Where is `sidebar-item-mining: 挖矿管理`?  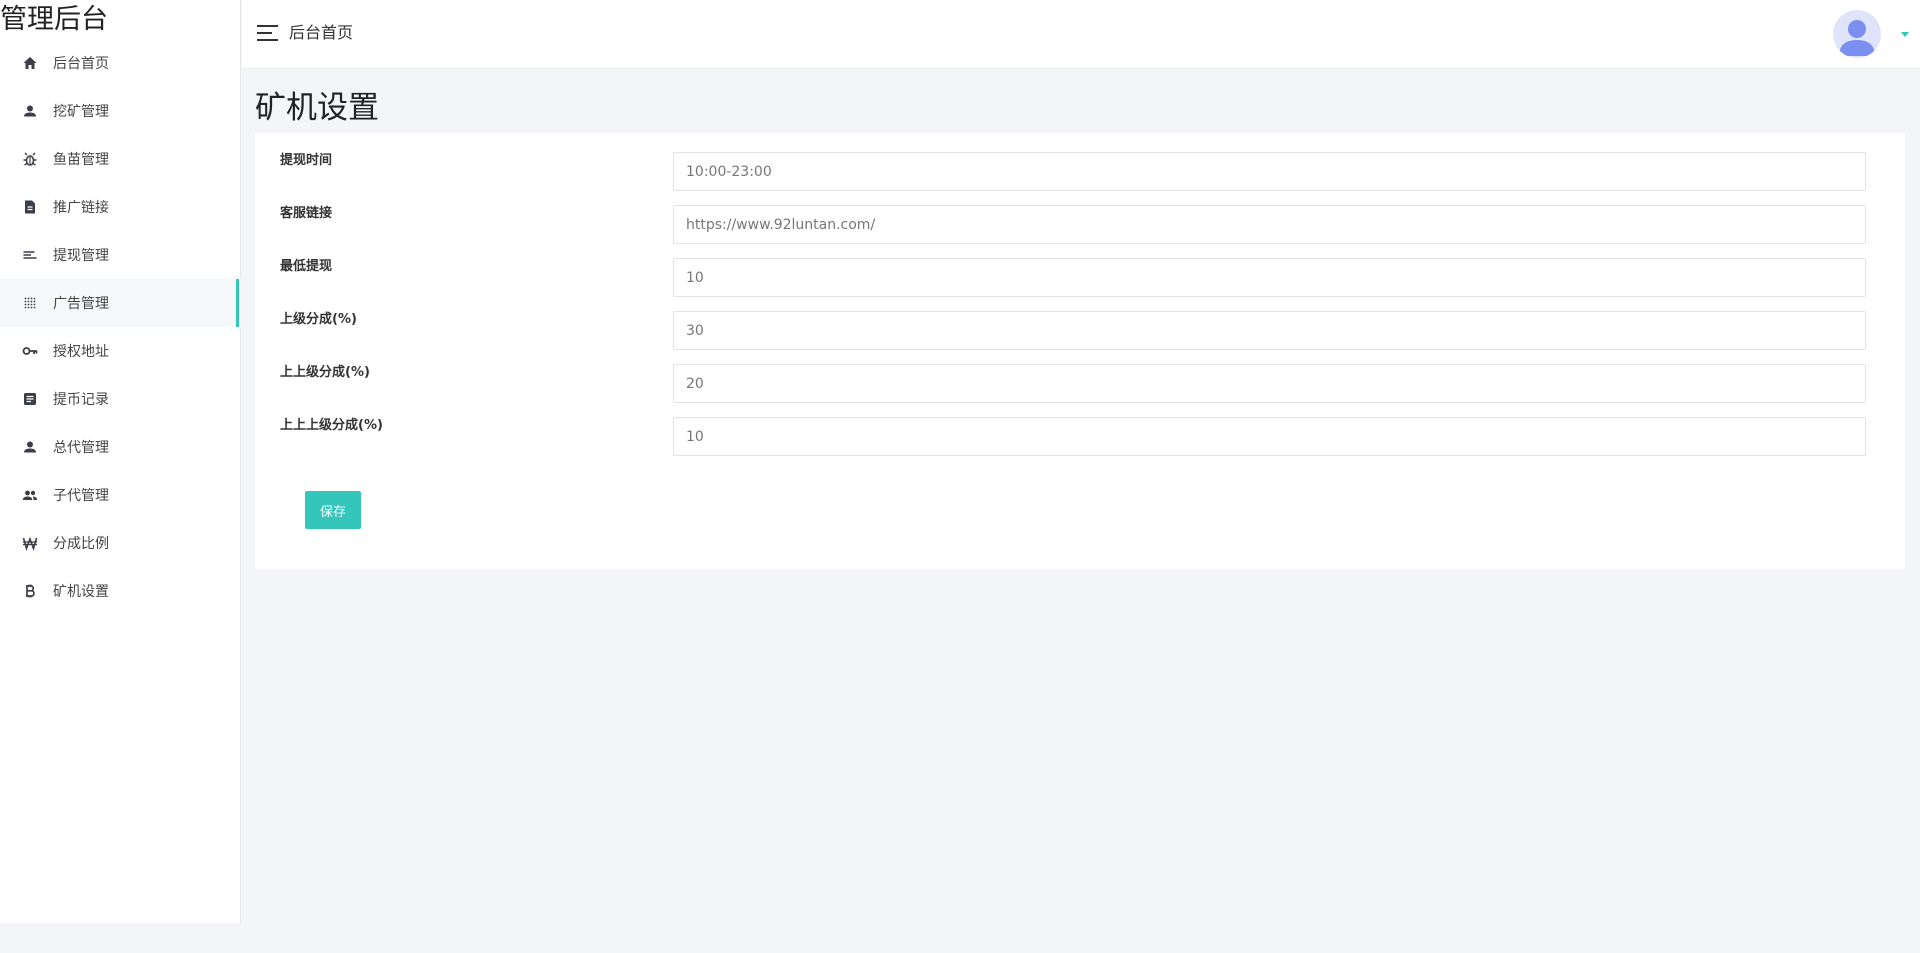
sidebar-item-mining: 挖矿管理 is located at coordinates (120, 111).